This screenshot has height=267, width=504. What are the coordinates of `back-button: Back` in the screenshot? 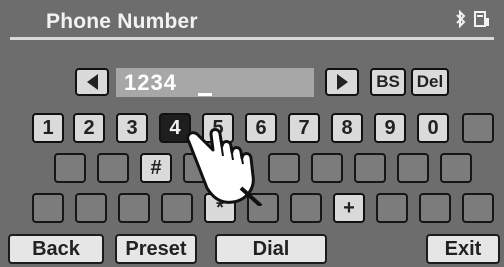 It's located at (56, 249).